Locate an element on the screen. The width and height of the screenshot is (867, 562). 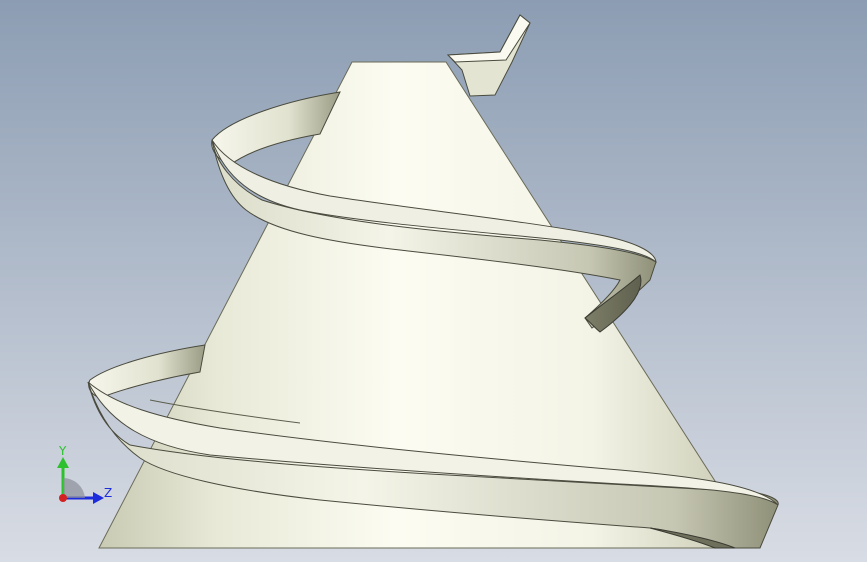
triad-x-origin-icon is located at coordinates (63, 498).